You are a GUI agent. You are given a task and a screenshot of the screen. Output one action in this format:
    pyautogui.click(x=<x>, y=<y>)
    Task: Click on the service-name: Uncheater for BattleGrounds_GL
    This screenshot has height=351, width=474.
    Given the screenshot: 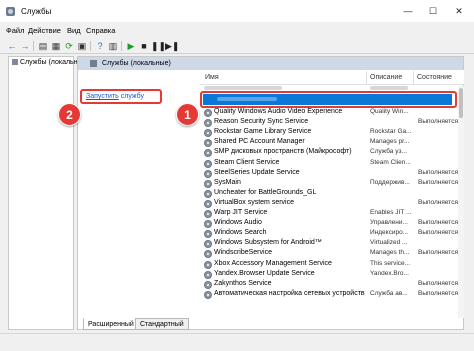 What is the action you would take?
    pyautogui.click(x=265, y=192)
    